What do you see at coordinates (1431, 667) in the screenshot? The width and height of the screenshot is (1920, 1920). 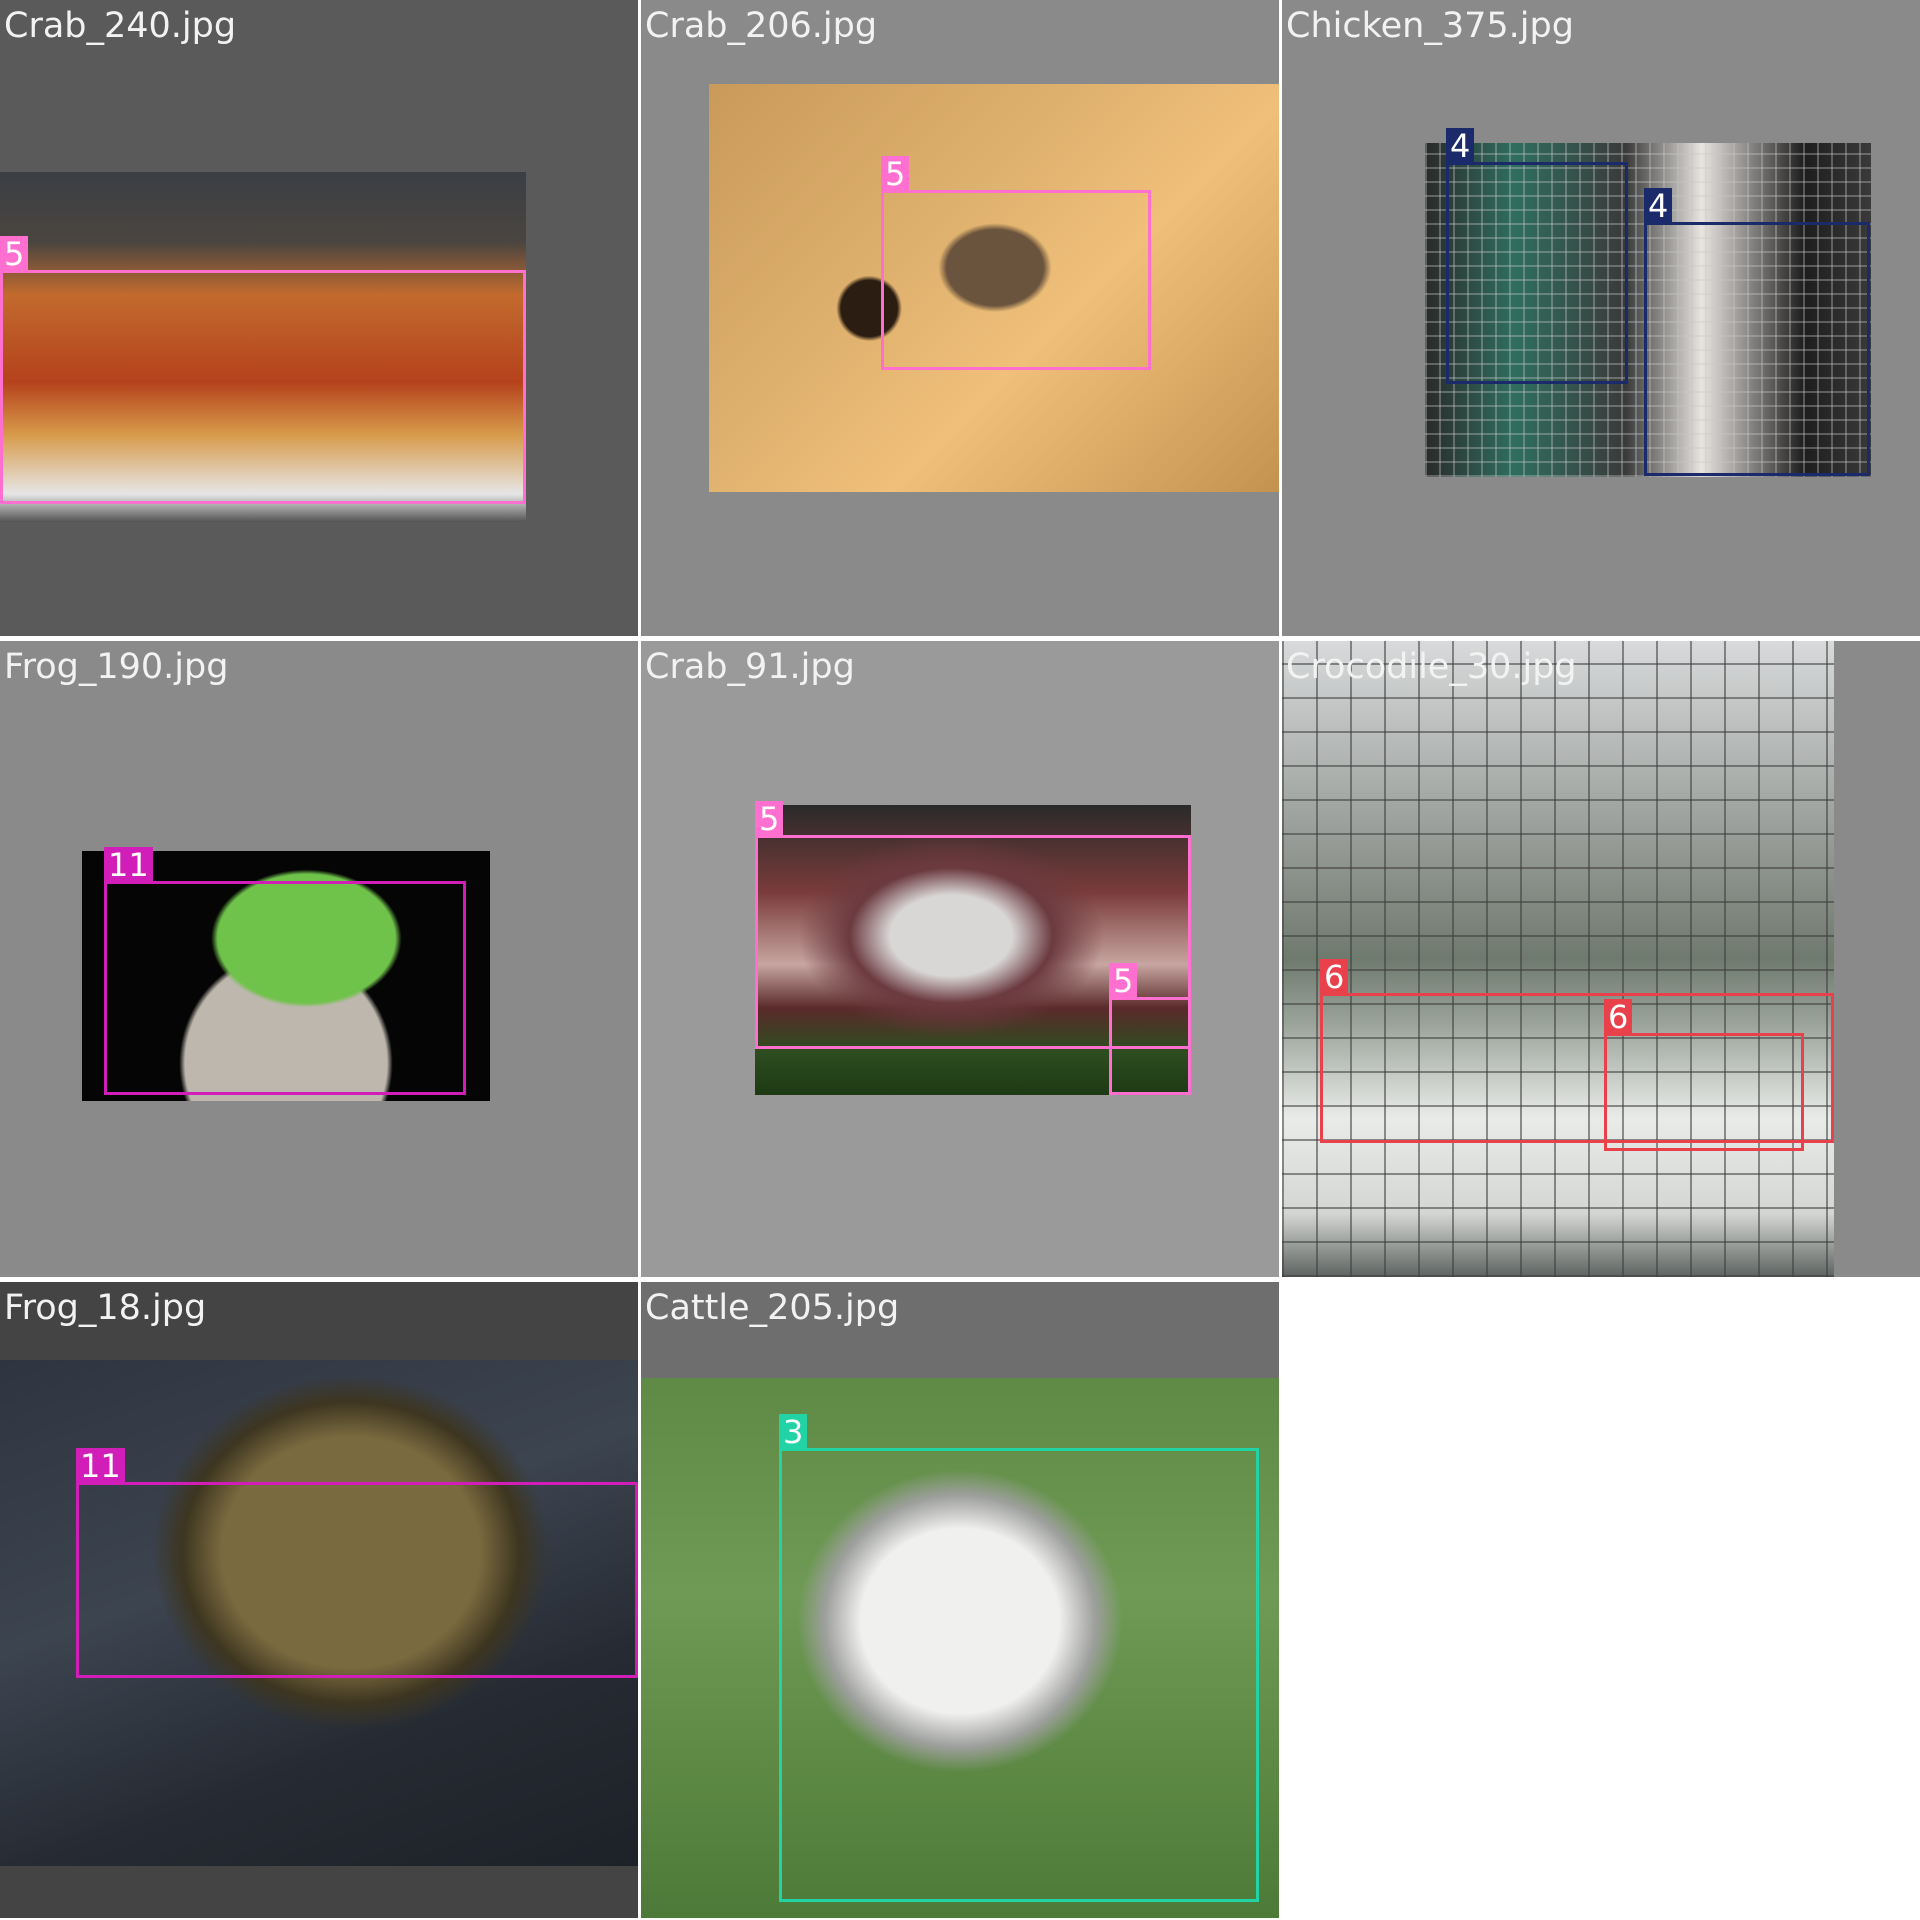 I see `tile-filename: Crocodile_30.jpg` at bounding box center [1431, 667].